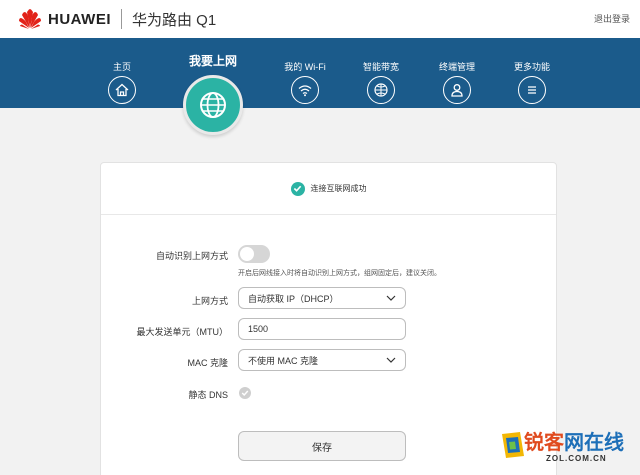 Image resolution: width=640 pixels, height=475 pixels. Describe the element at coordinates (182, 332) in the screenshot. I see `mtu-label: 最大发送单元（MTU）` at that location.